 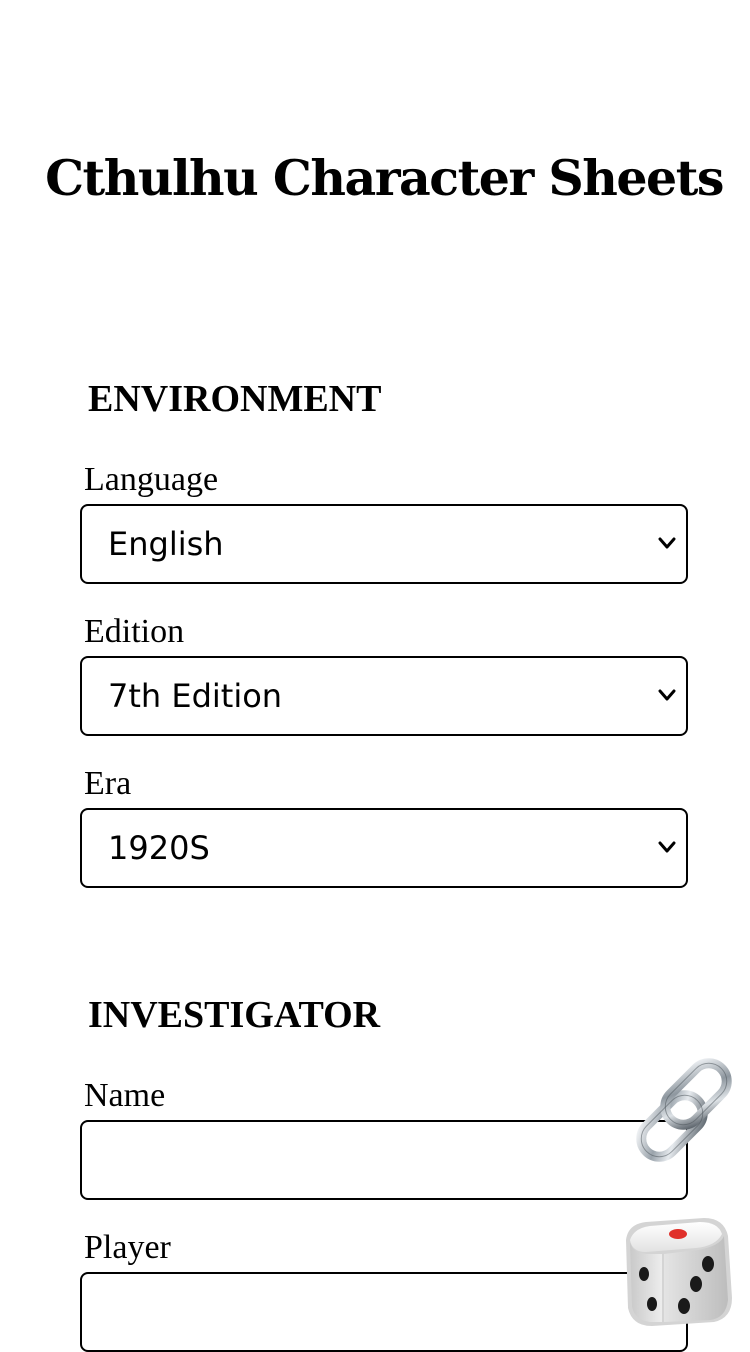 I want to click on environment-section-title: ENVIRONMENT, so click(x=235, y=399).